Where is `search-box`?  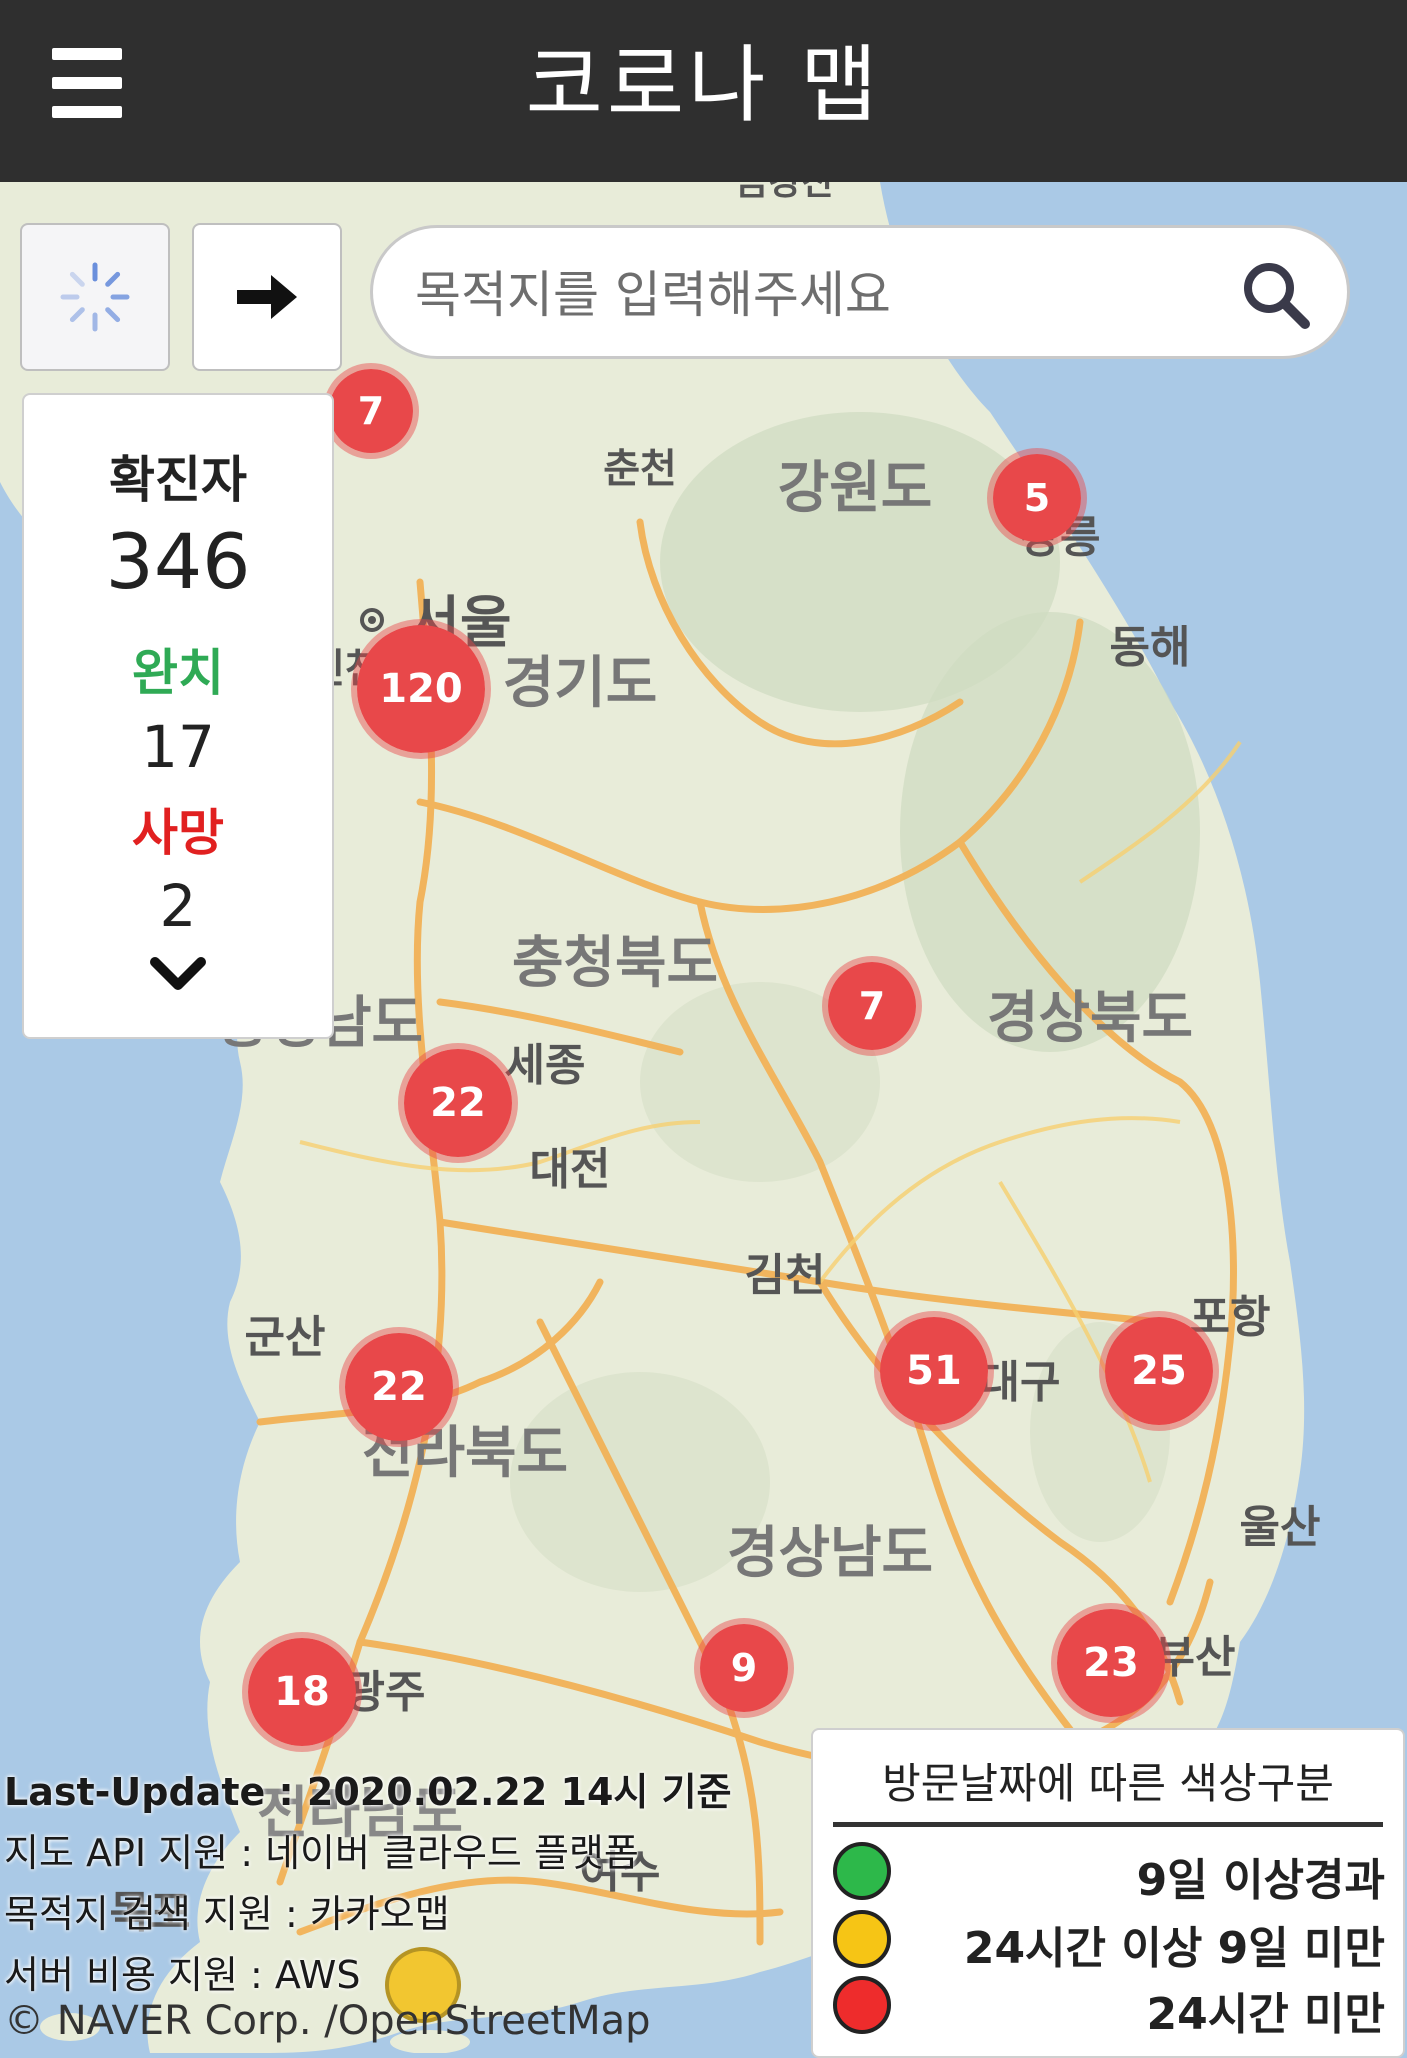 search-box is located at coordinates (860, 292).